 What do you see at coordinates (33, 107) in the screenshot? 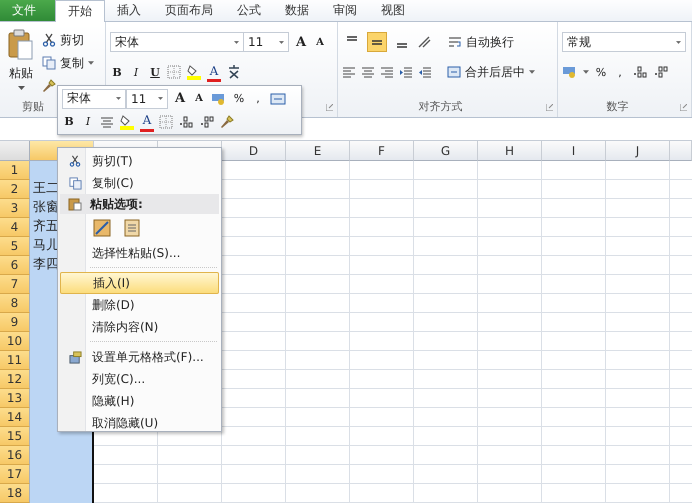
I see `group-label: 剪贴` at bounding box center [33, 107].